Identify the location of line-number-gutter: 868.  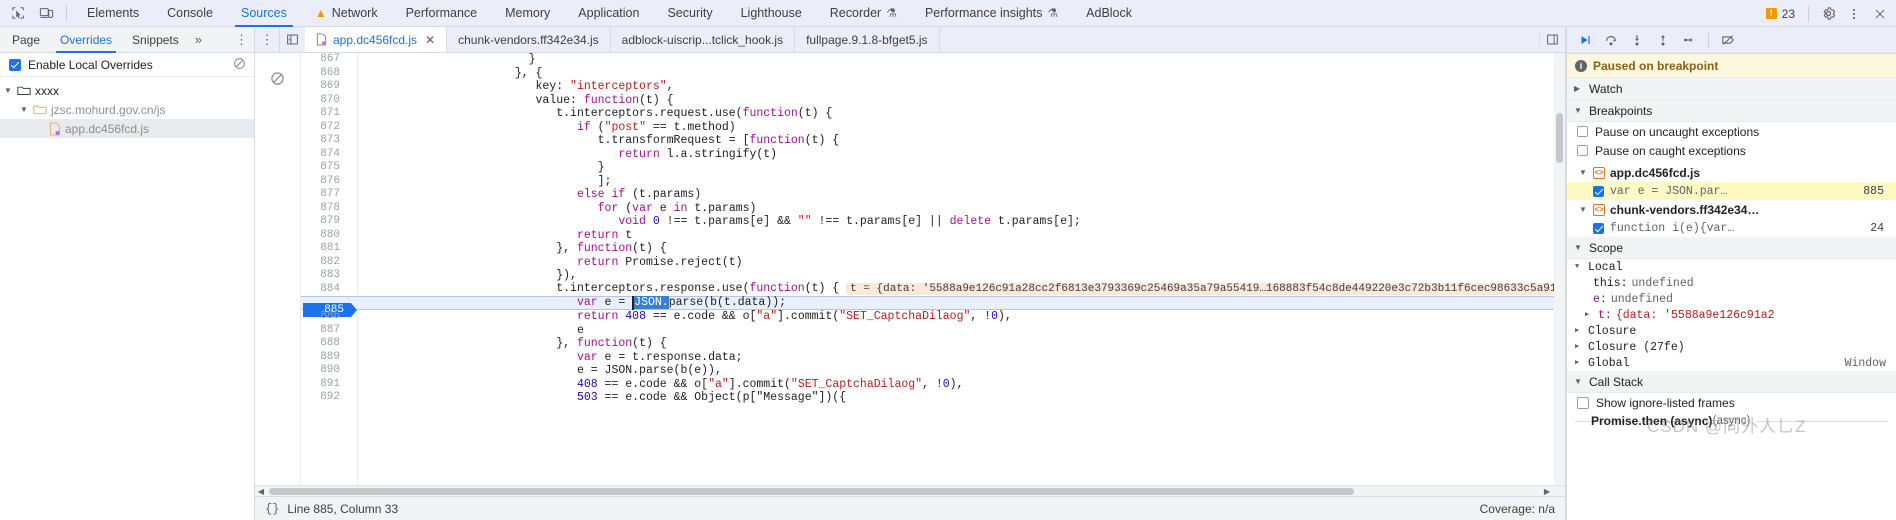
(329, 74).